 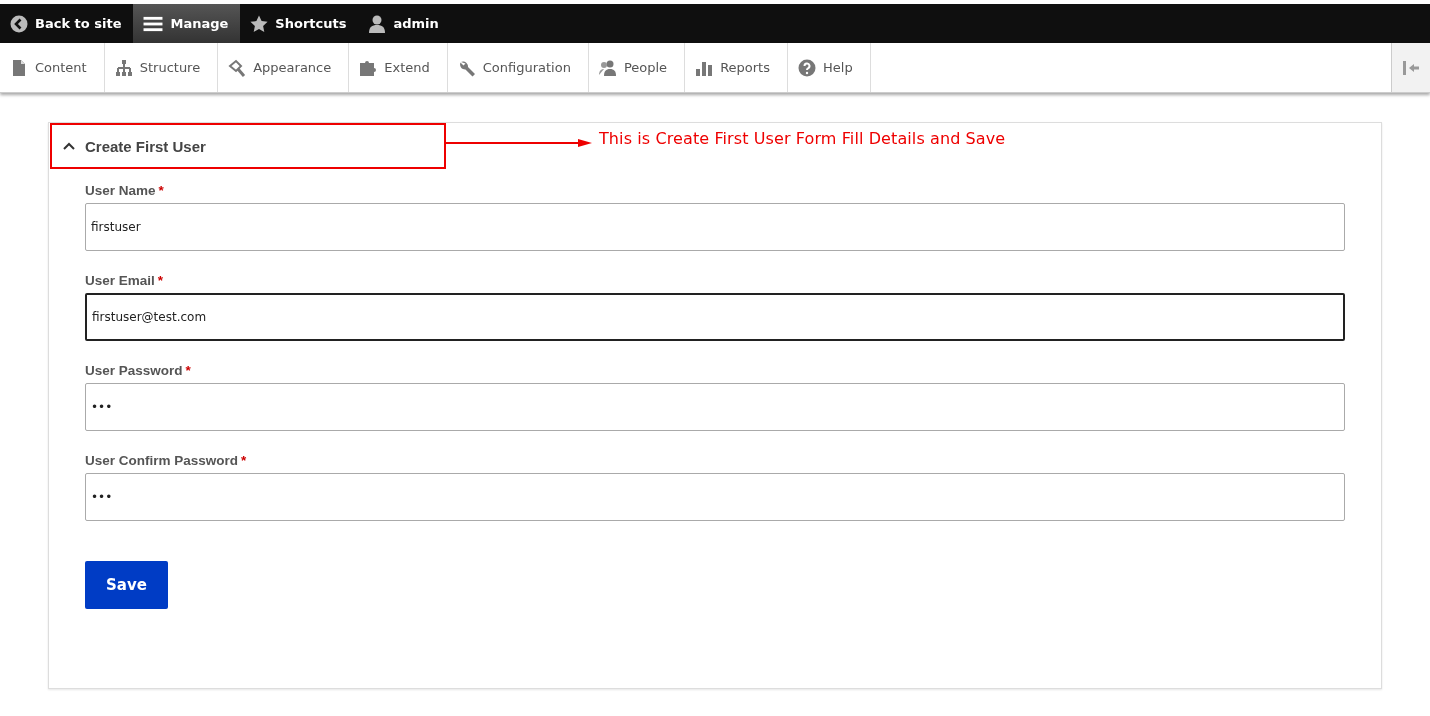 I want to click on hierarchy-icon, so click(x=123, y=67).